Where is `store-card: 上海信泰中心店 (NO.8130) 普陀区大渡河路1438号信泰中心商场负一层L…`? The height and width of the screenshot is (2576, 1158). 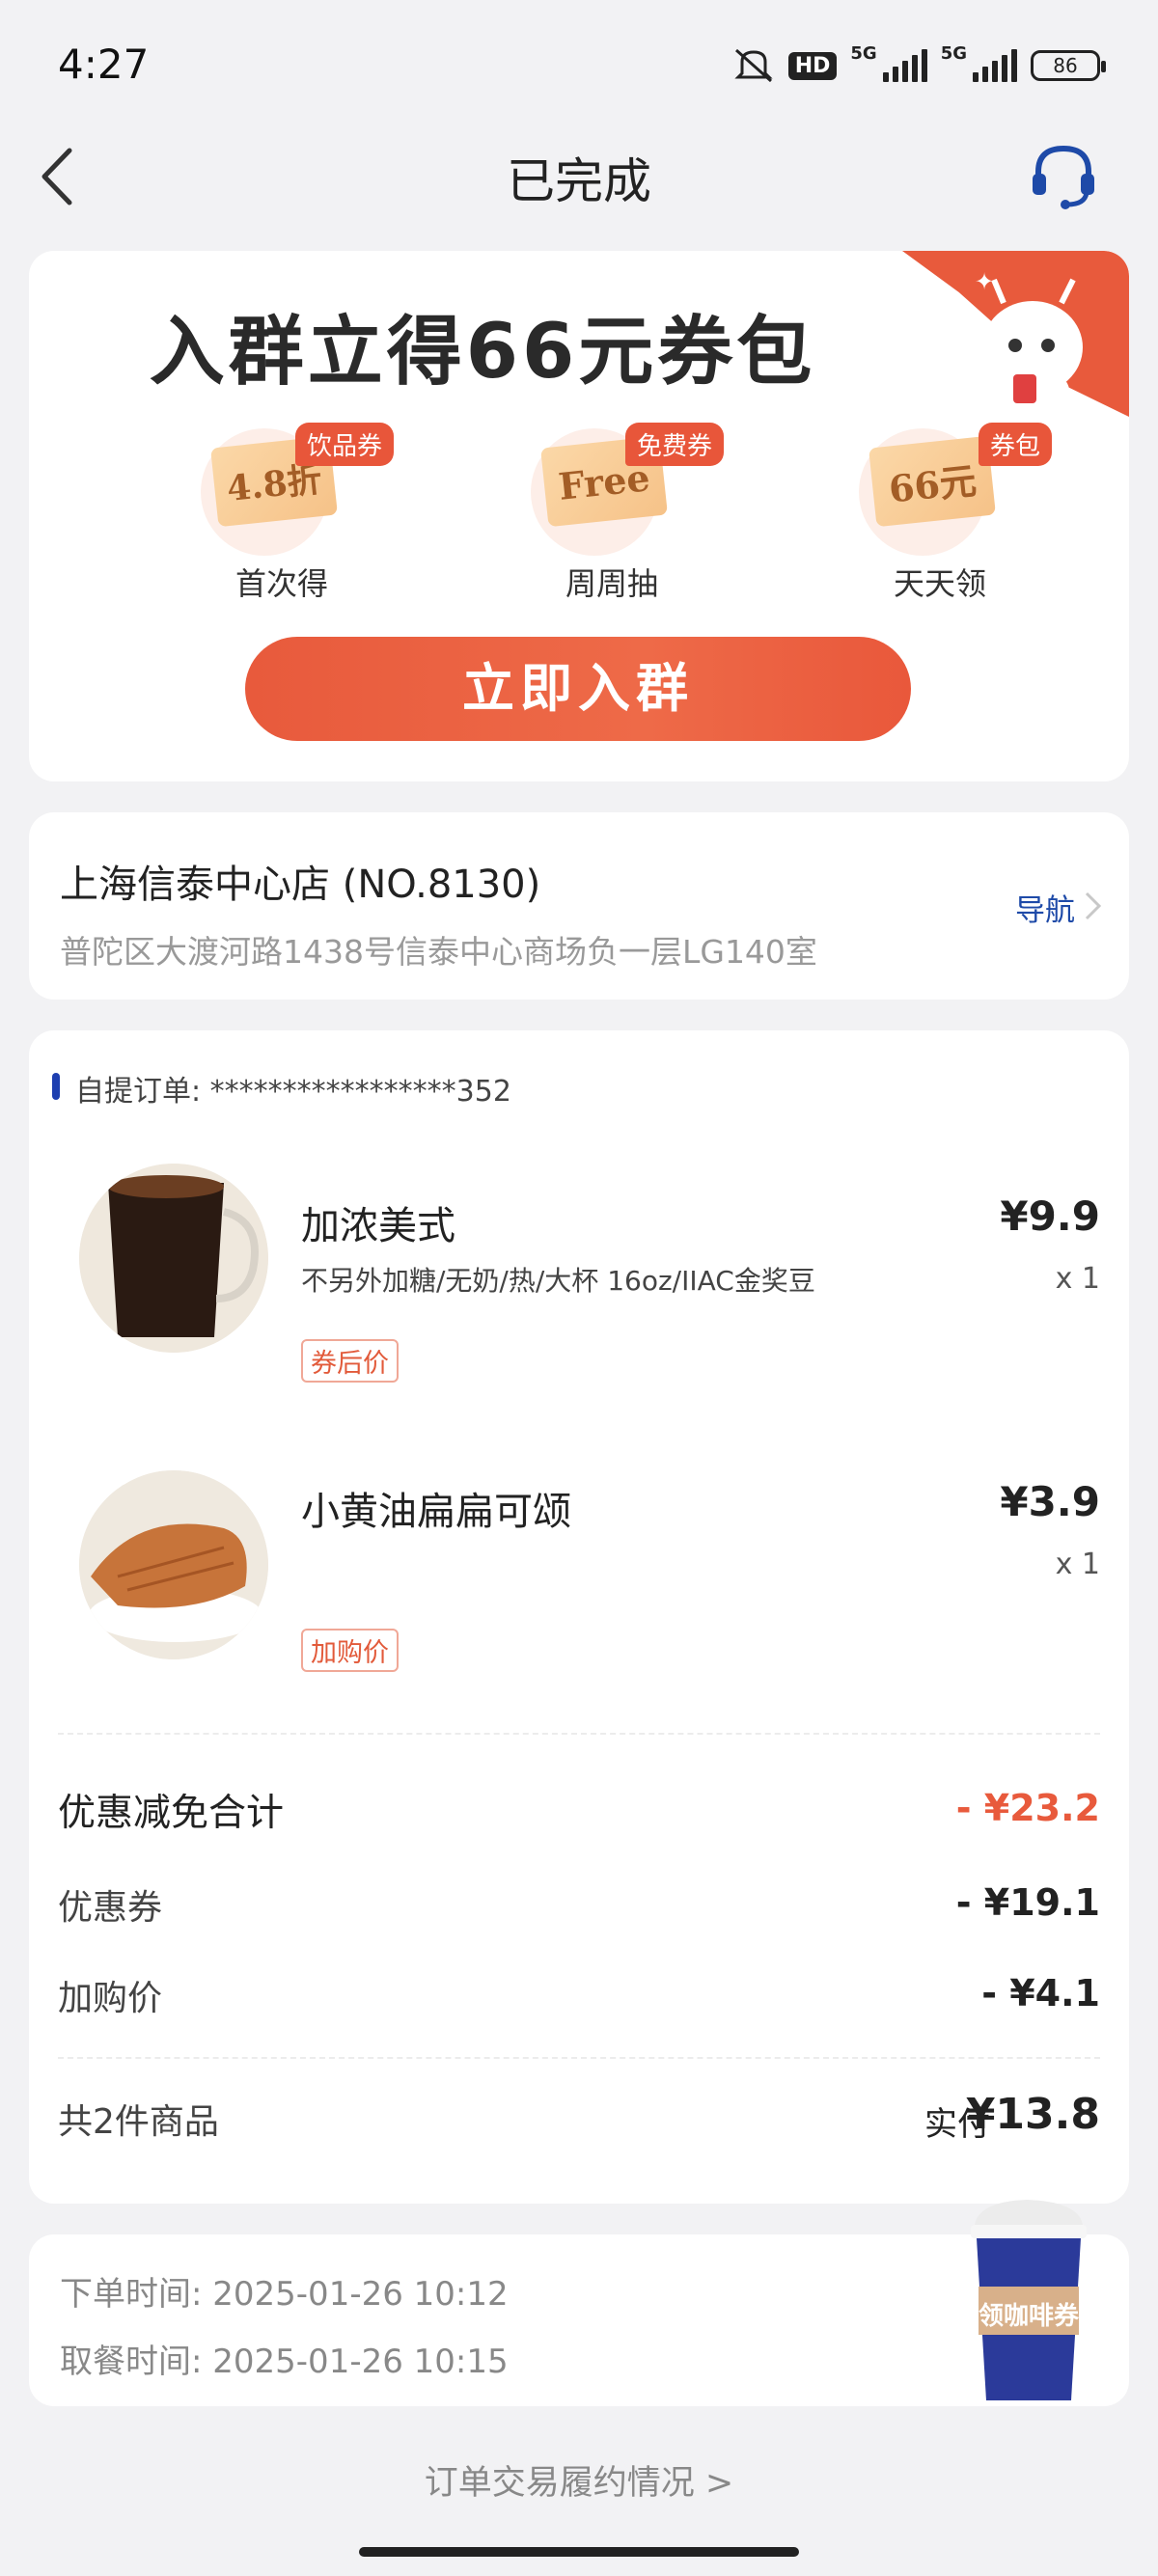 store-card: 上海信泰中心店 (NO.8130) 普陀区大渡河路1438号信泰中心商场负一层L… is located at coordinates (579, 906).